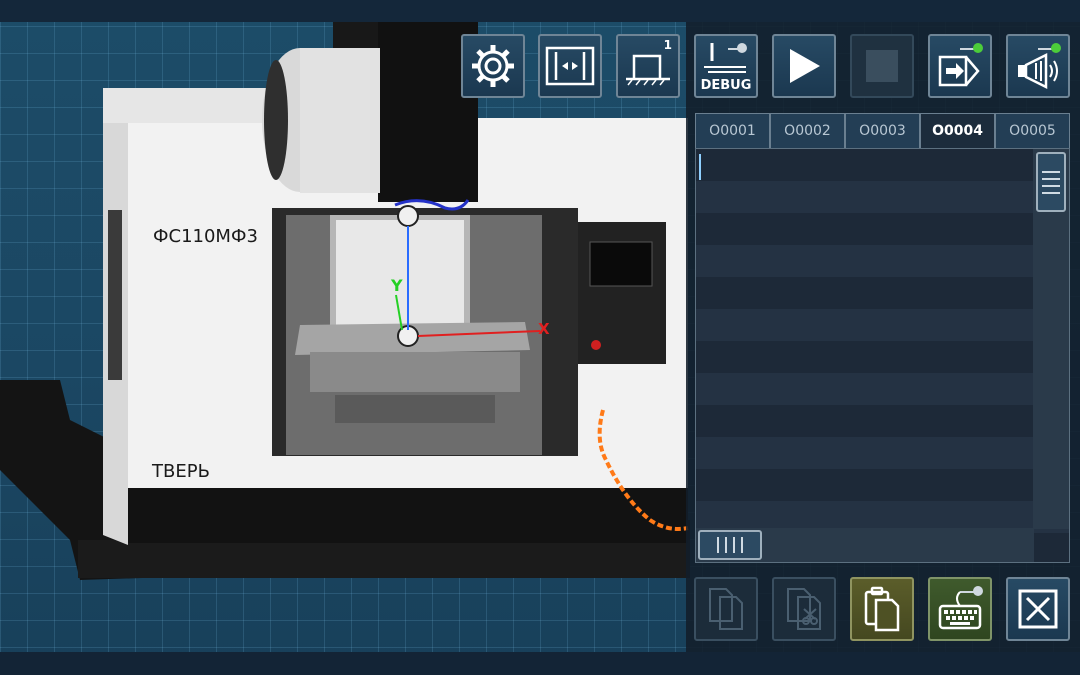 This screenshot has width=1080, height=675. What do you see at coordinates (732, 130) in the screenshot?
I see `tab-o0001: O0001` at bounding box center [732, 130].